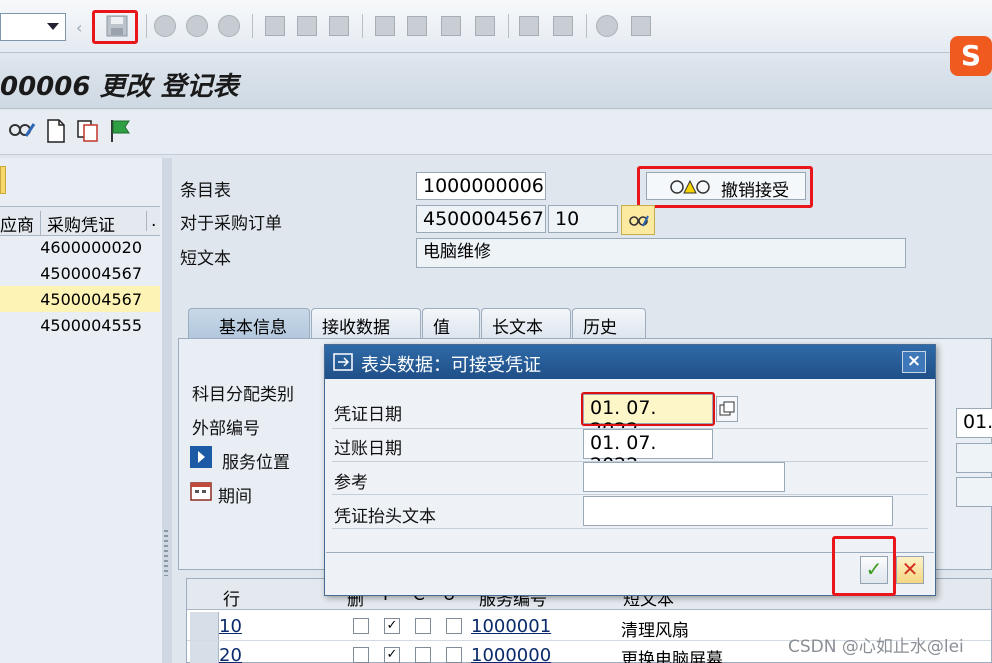 This screenshot has height=663, width=992. I want to click on flag-icon, so click(120, 131).